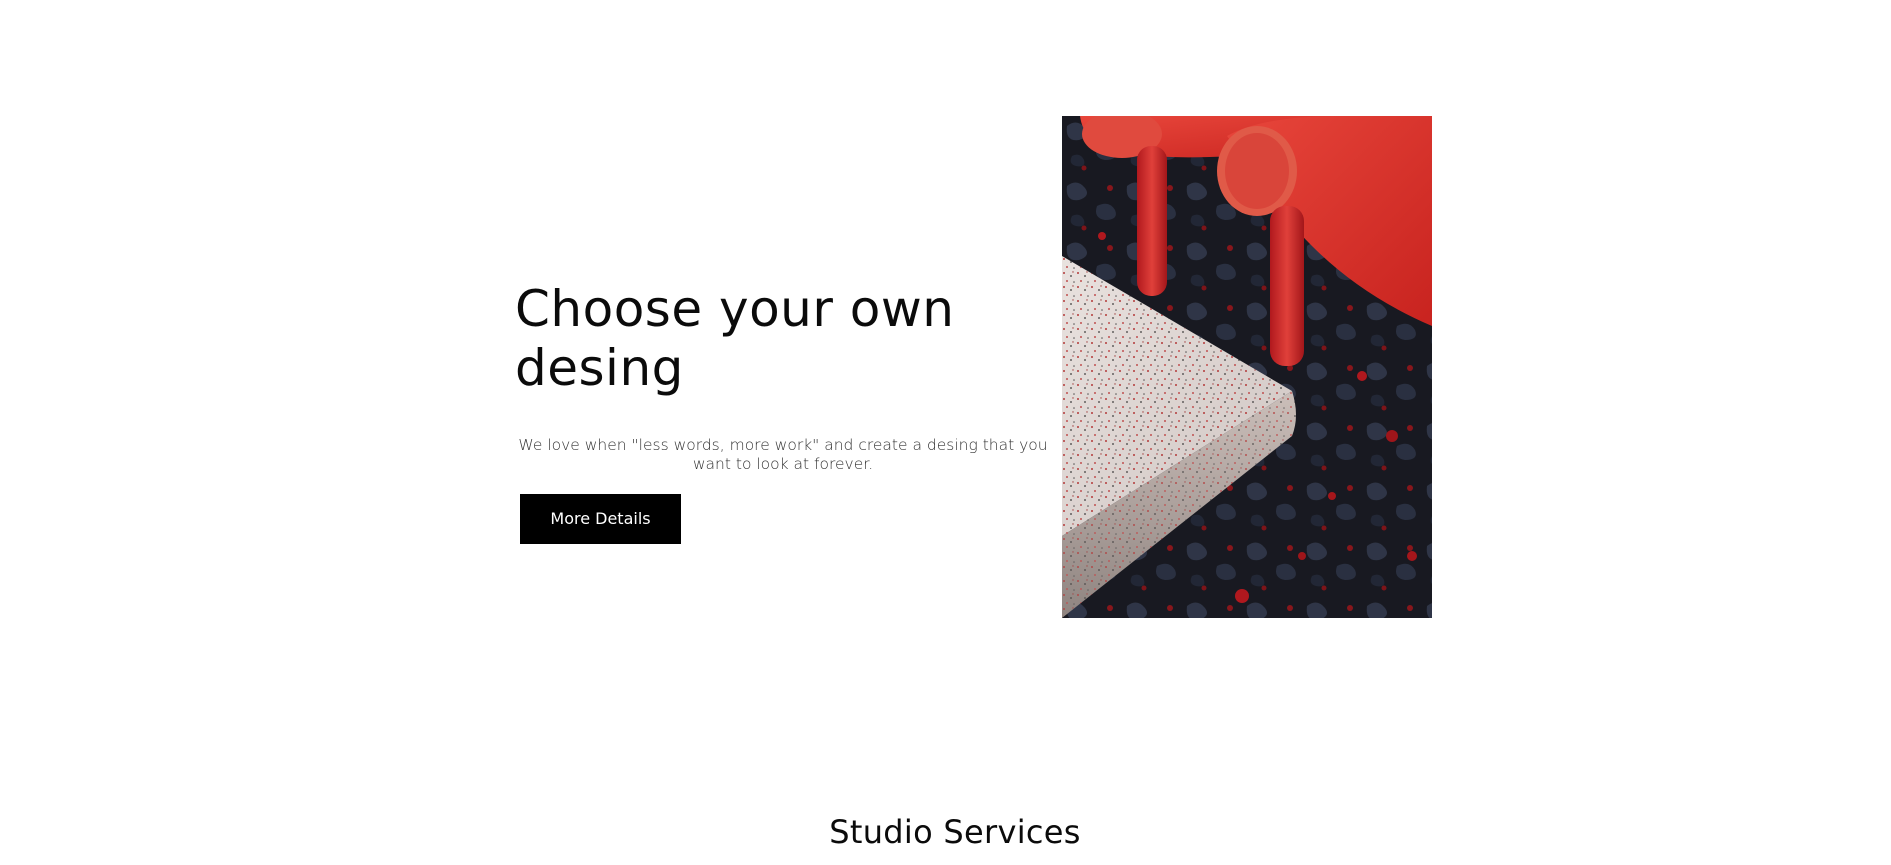 Image resolution: width=1891 pixels, height=865 pixels. What do you see at coordinates (955, 832) in the screenshot?
I see `studio-services-heading: Studio Services` at bounding box center [955, 832].